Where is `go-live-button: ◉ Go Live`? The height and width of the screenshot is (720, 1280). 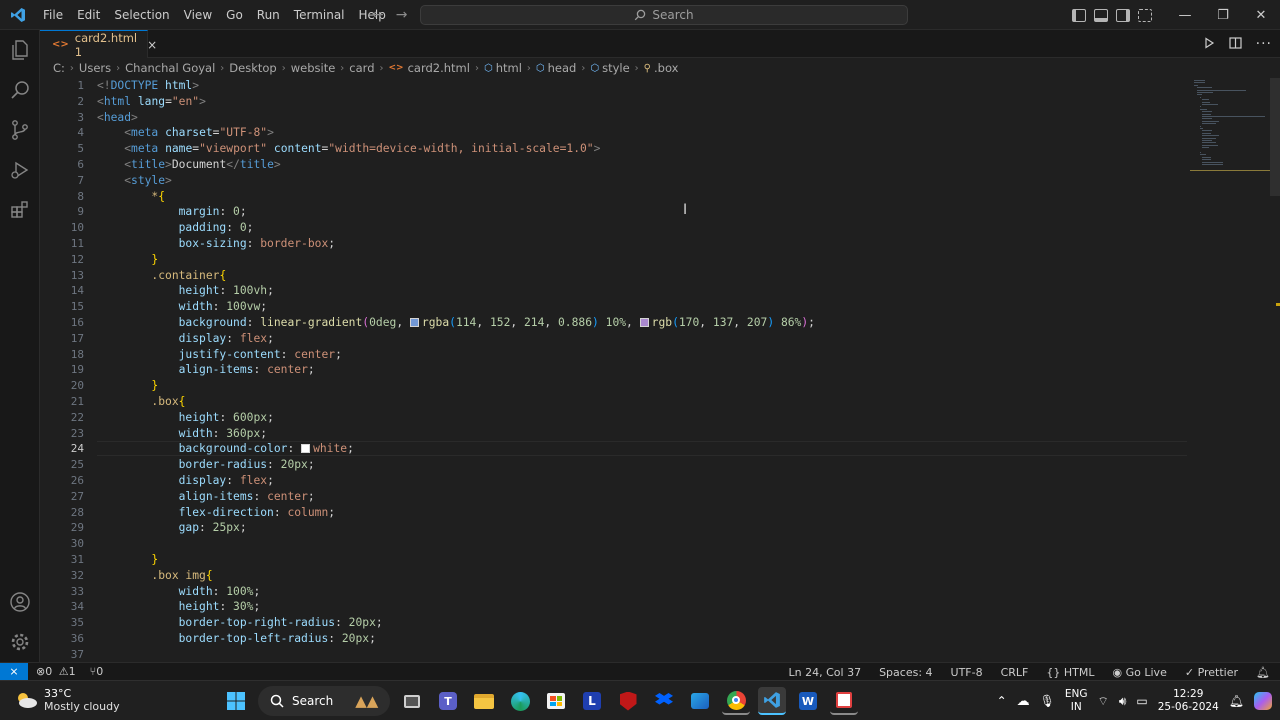 go-live-button: ◉ Go Live is located at coordinates (1140, 672).